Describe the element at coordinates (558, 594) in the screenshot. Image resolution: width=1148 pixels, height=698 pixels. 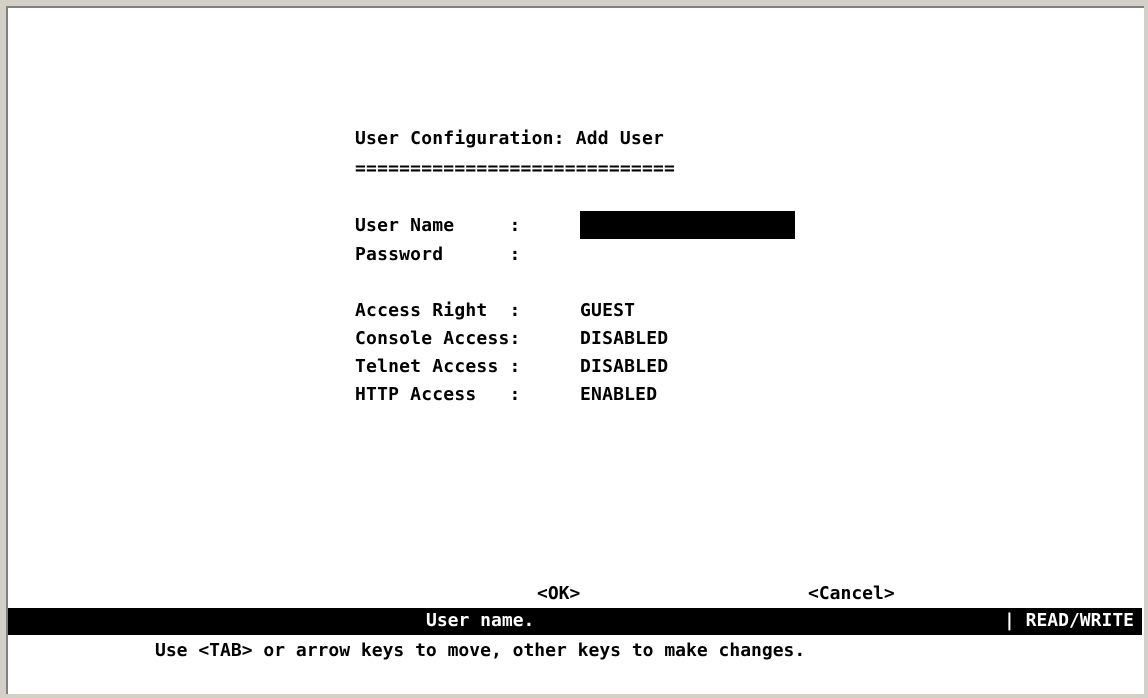
I see `ok-button: <OK>` at that location.